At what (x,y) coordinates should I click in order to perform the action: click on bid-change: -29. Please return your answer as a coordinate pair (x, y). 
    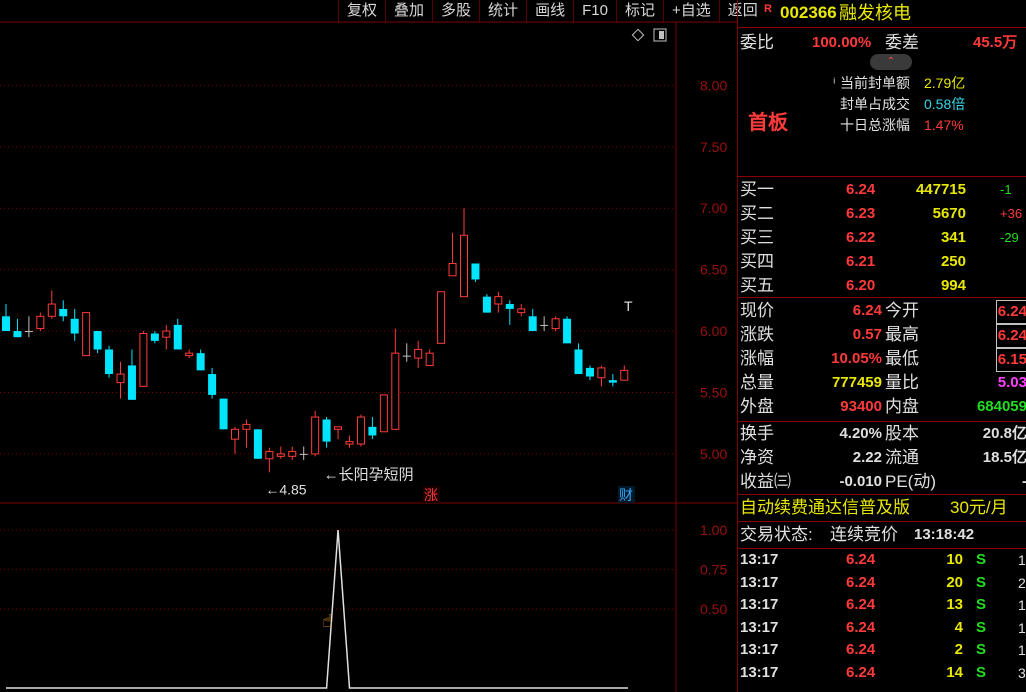
    Looking at the image, I should click on (1009, 237).